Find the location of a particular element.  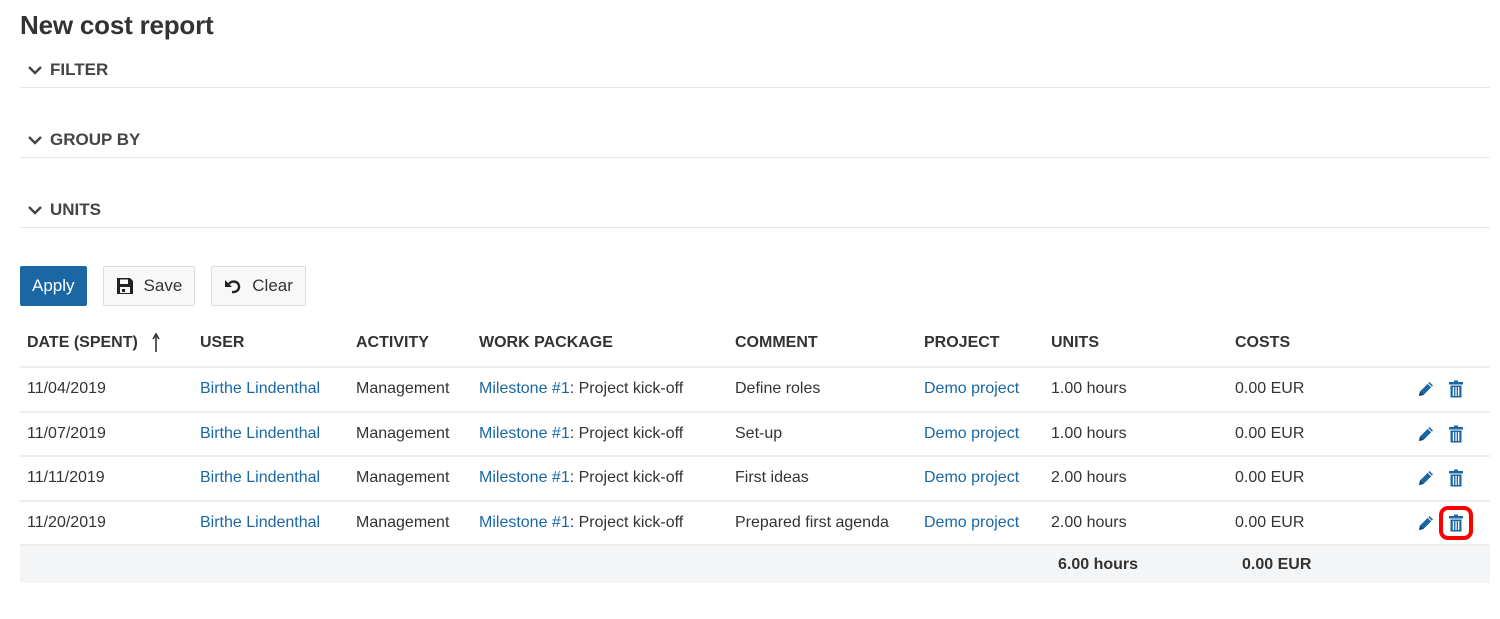

totals-row: 6.00 hours 0.00 EUR is located at coordinates (755, 564).